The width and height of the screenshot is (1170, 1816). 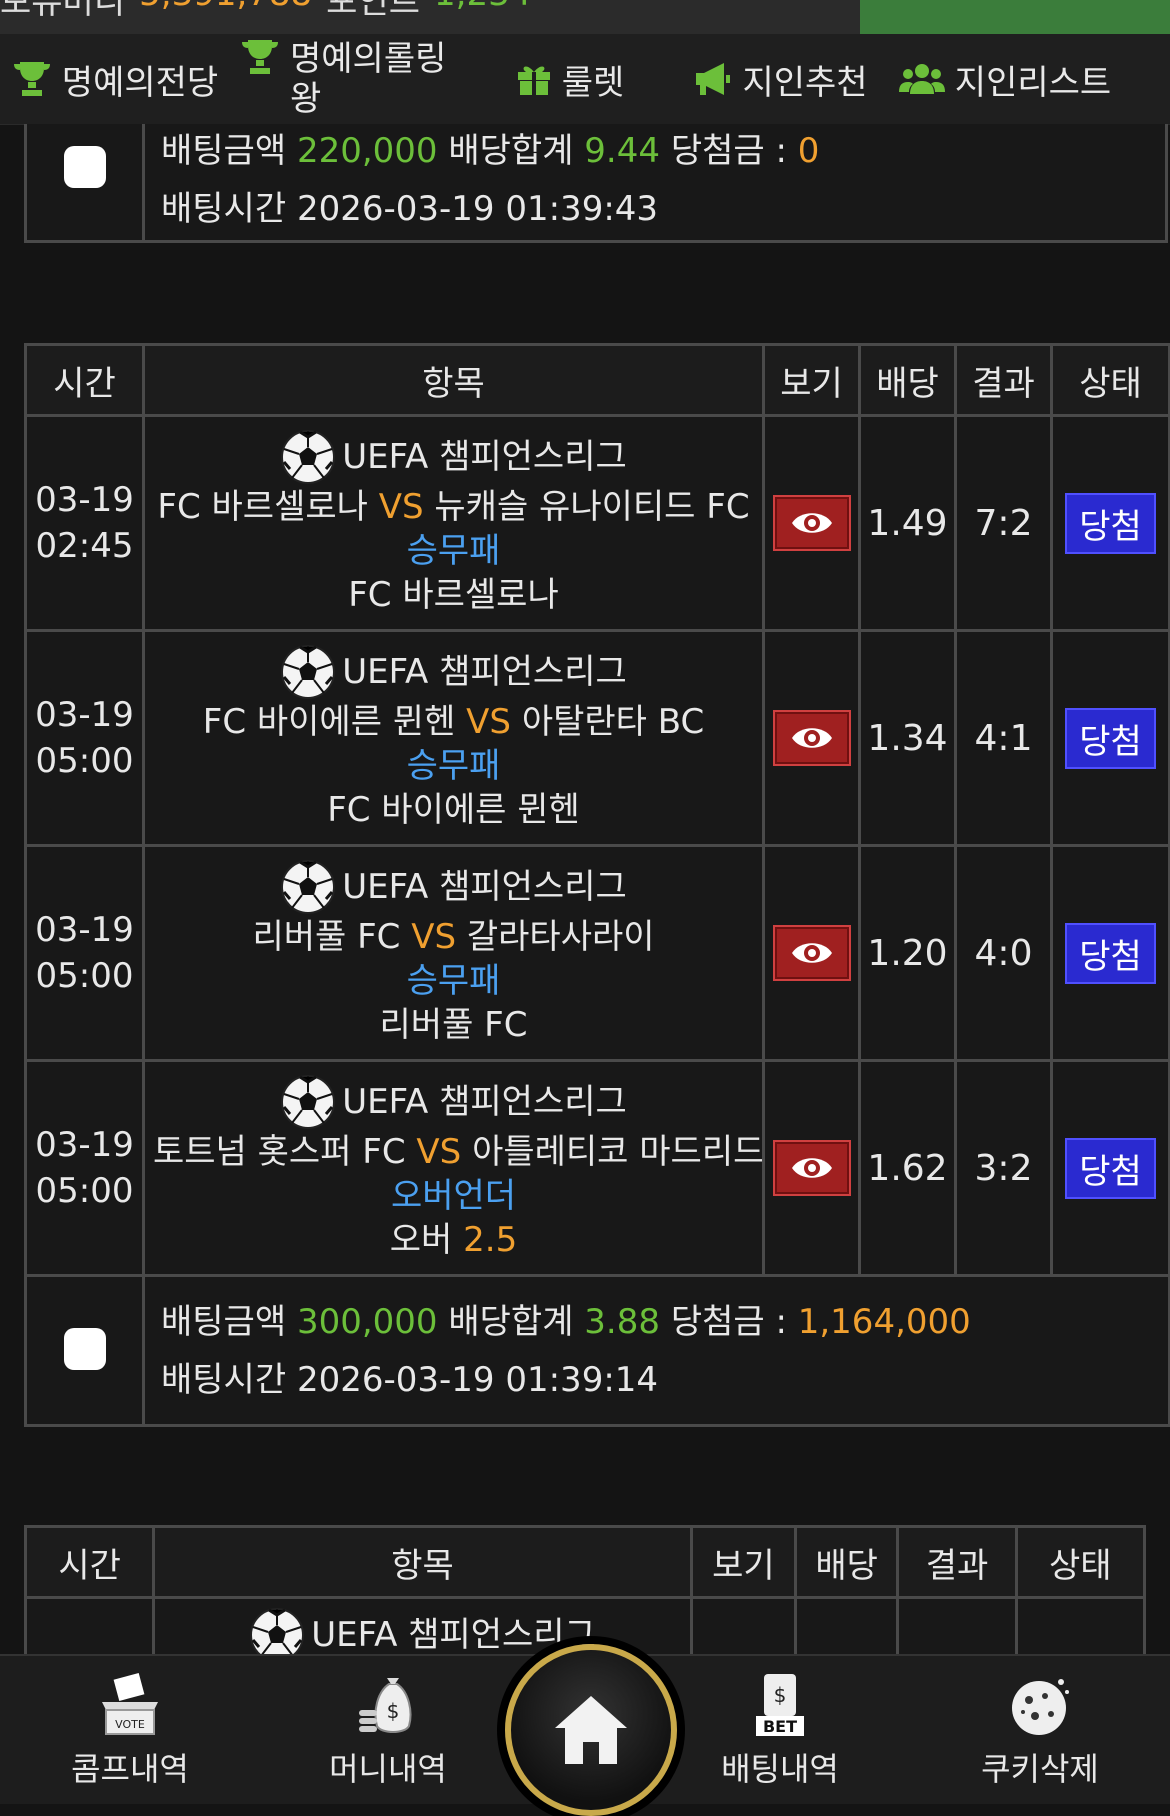 What do you see at coordinates (728, 150) in the screenshot?
I see `winnings-label: 당첨금 :` at bounding box center [728, 150].